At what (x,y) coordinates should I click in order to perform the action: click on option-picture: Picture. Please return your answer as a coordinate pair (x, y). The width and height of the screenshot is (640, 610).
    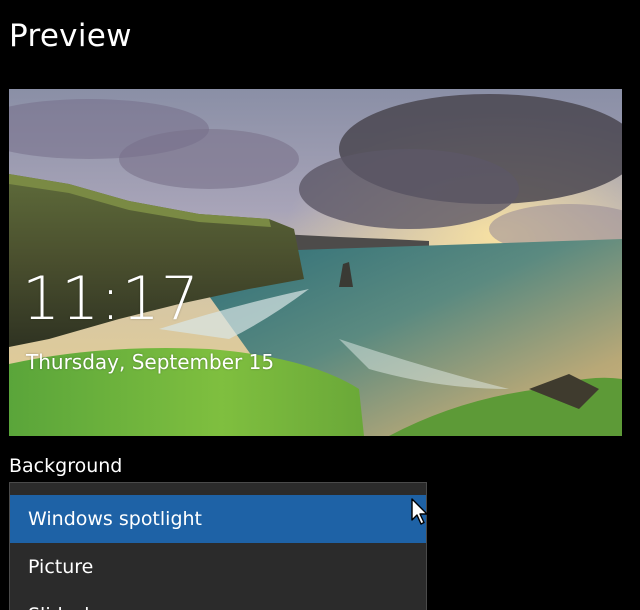
    Looking at the image, I should click on (218, 567).